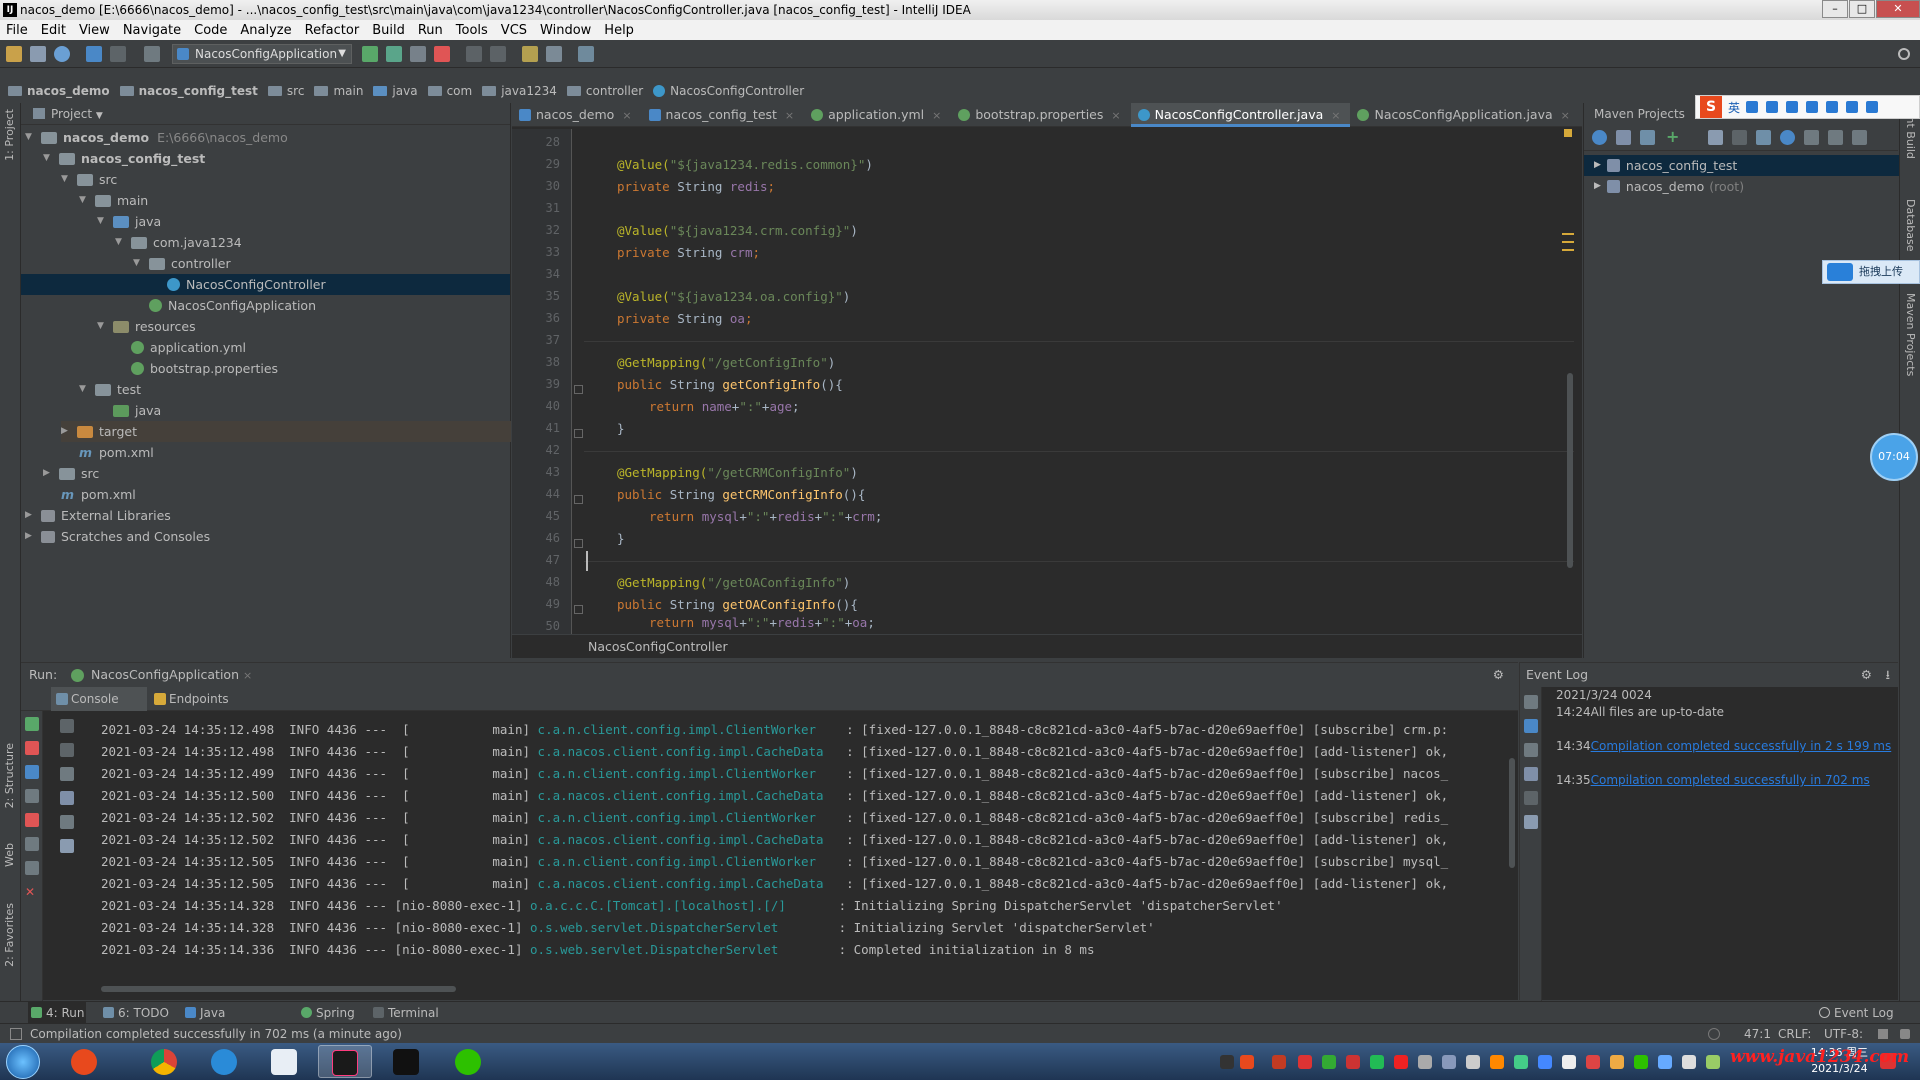  I want to click on tool-tab-java-enterprise: Java Enterprise, so click(235, 1022).